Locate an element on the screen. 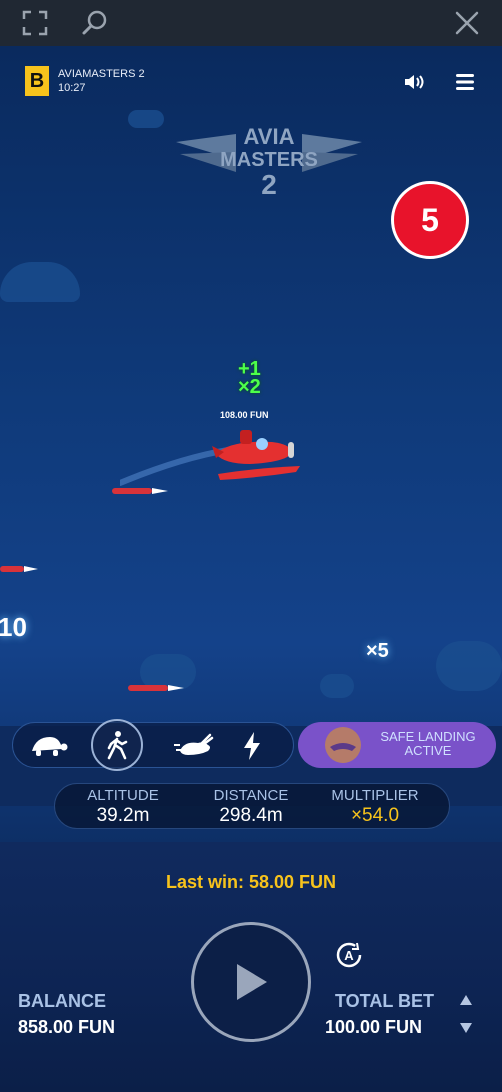  speed-lightning-button is located at coordinates (252, 746).